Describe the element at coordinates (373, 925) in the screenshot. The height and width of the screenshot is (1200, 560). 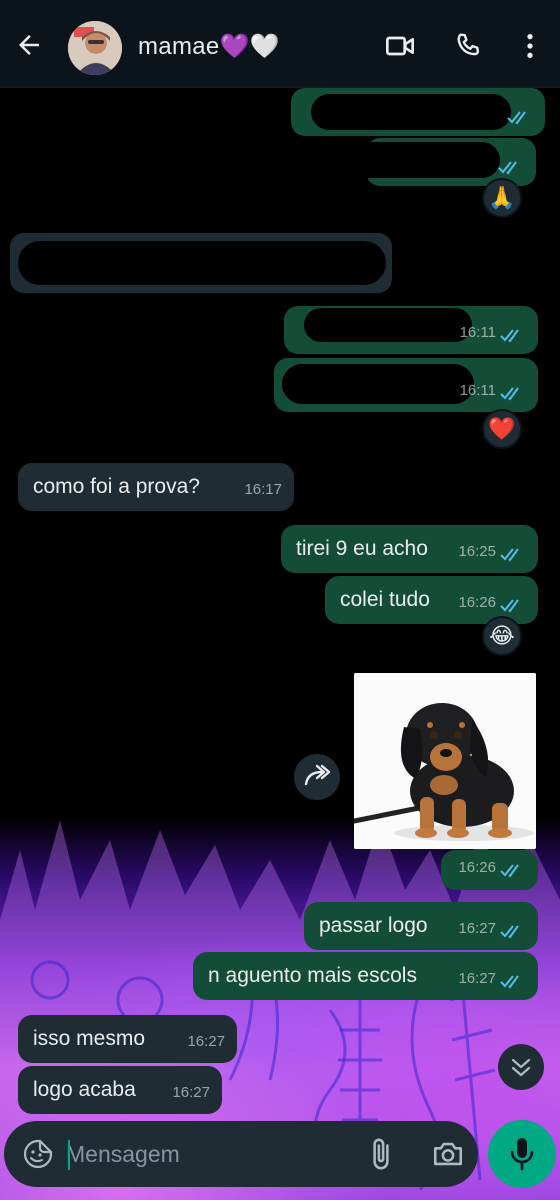
I see `message-text: passar logo` at that location.